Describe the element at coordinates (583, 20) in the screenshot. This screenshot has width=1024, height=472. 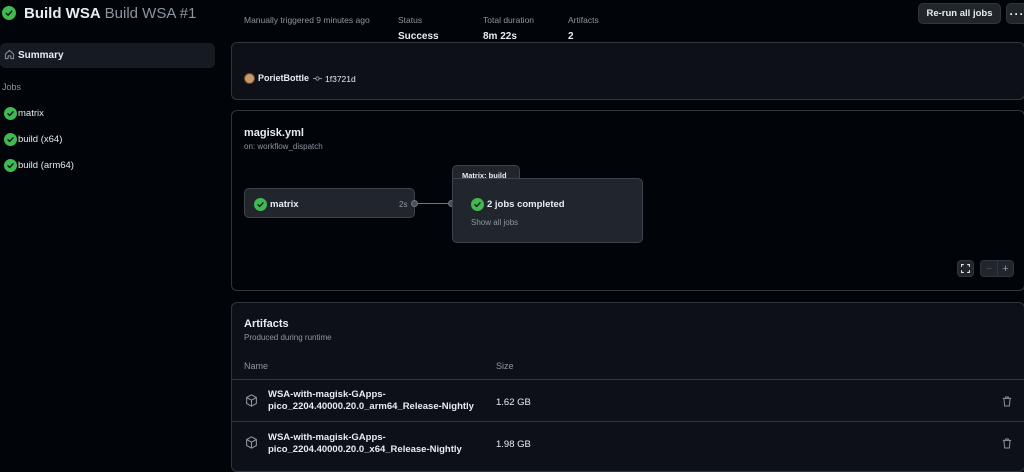
I see `artifacts-count-label: Artifacts` at that location.